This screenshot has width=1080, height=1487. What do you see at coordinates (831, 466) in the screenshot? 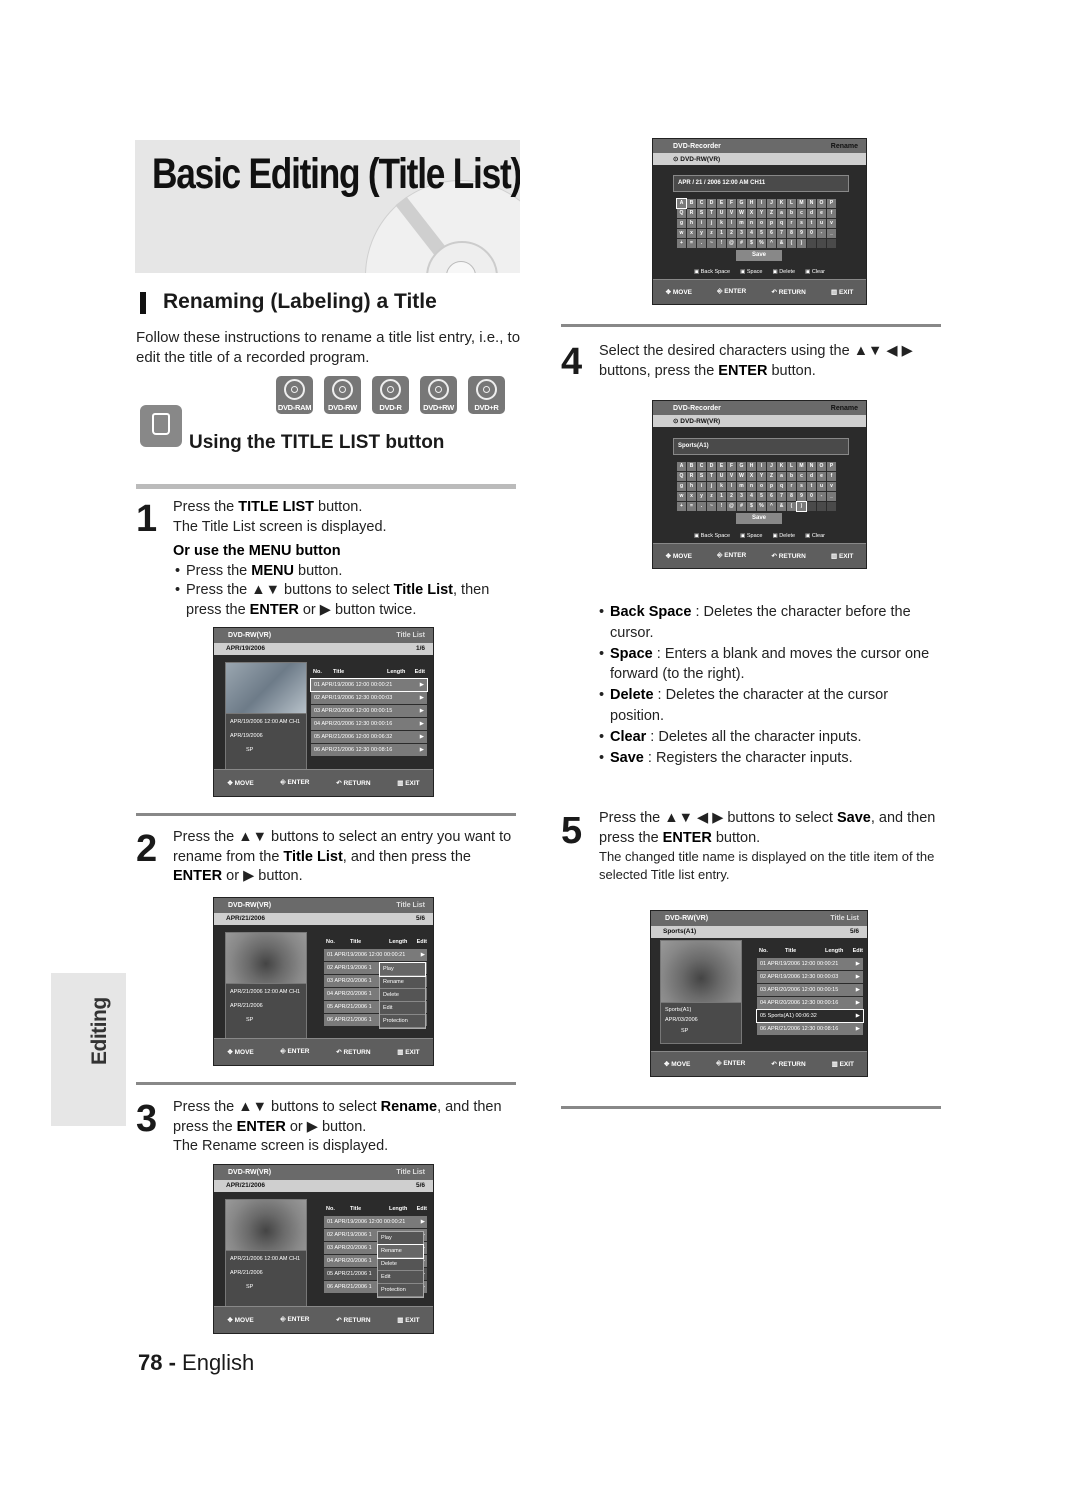
I see `keyboard-key: P` at bounding box center [831, 466].